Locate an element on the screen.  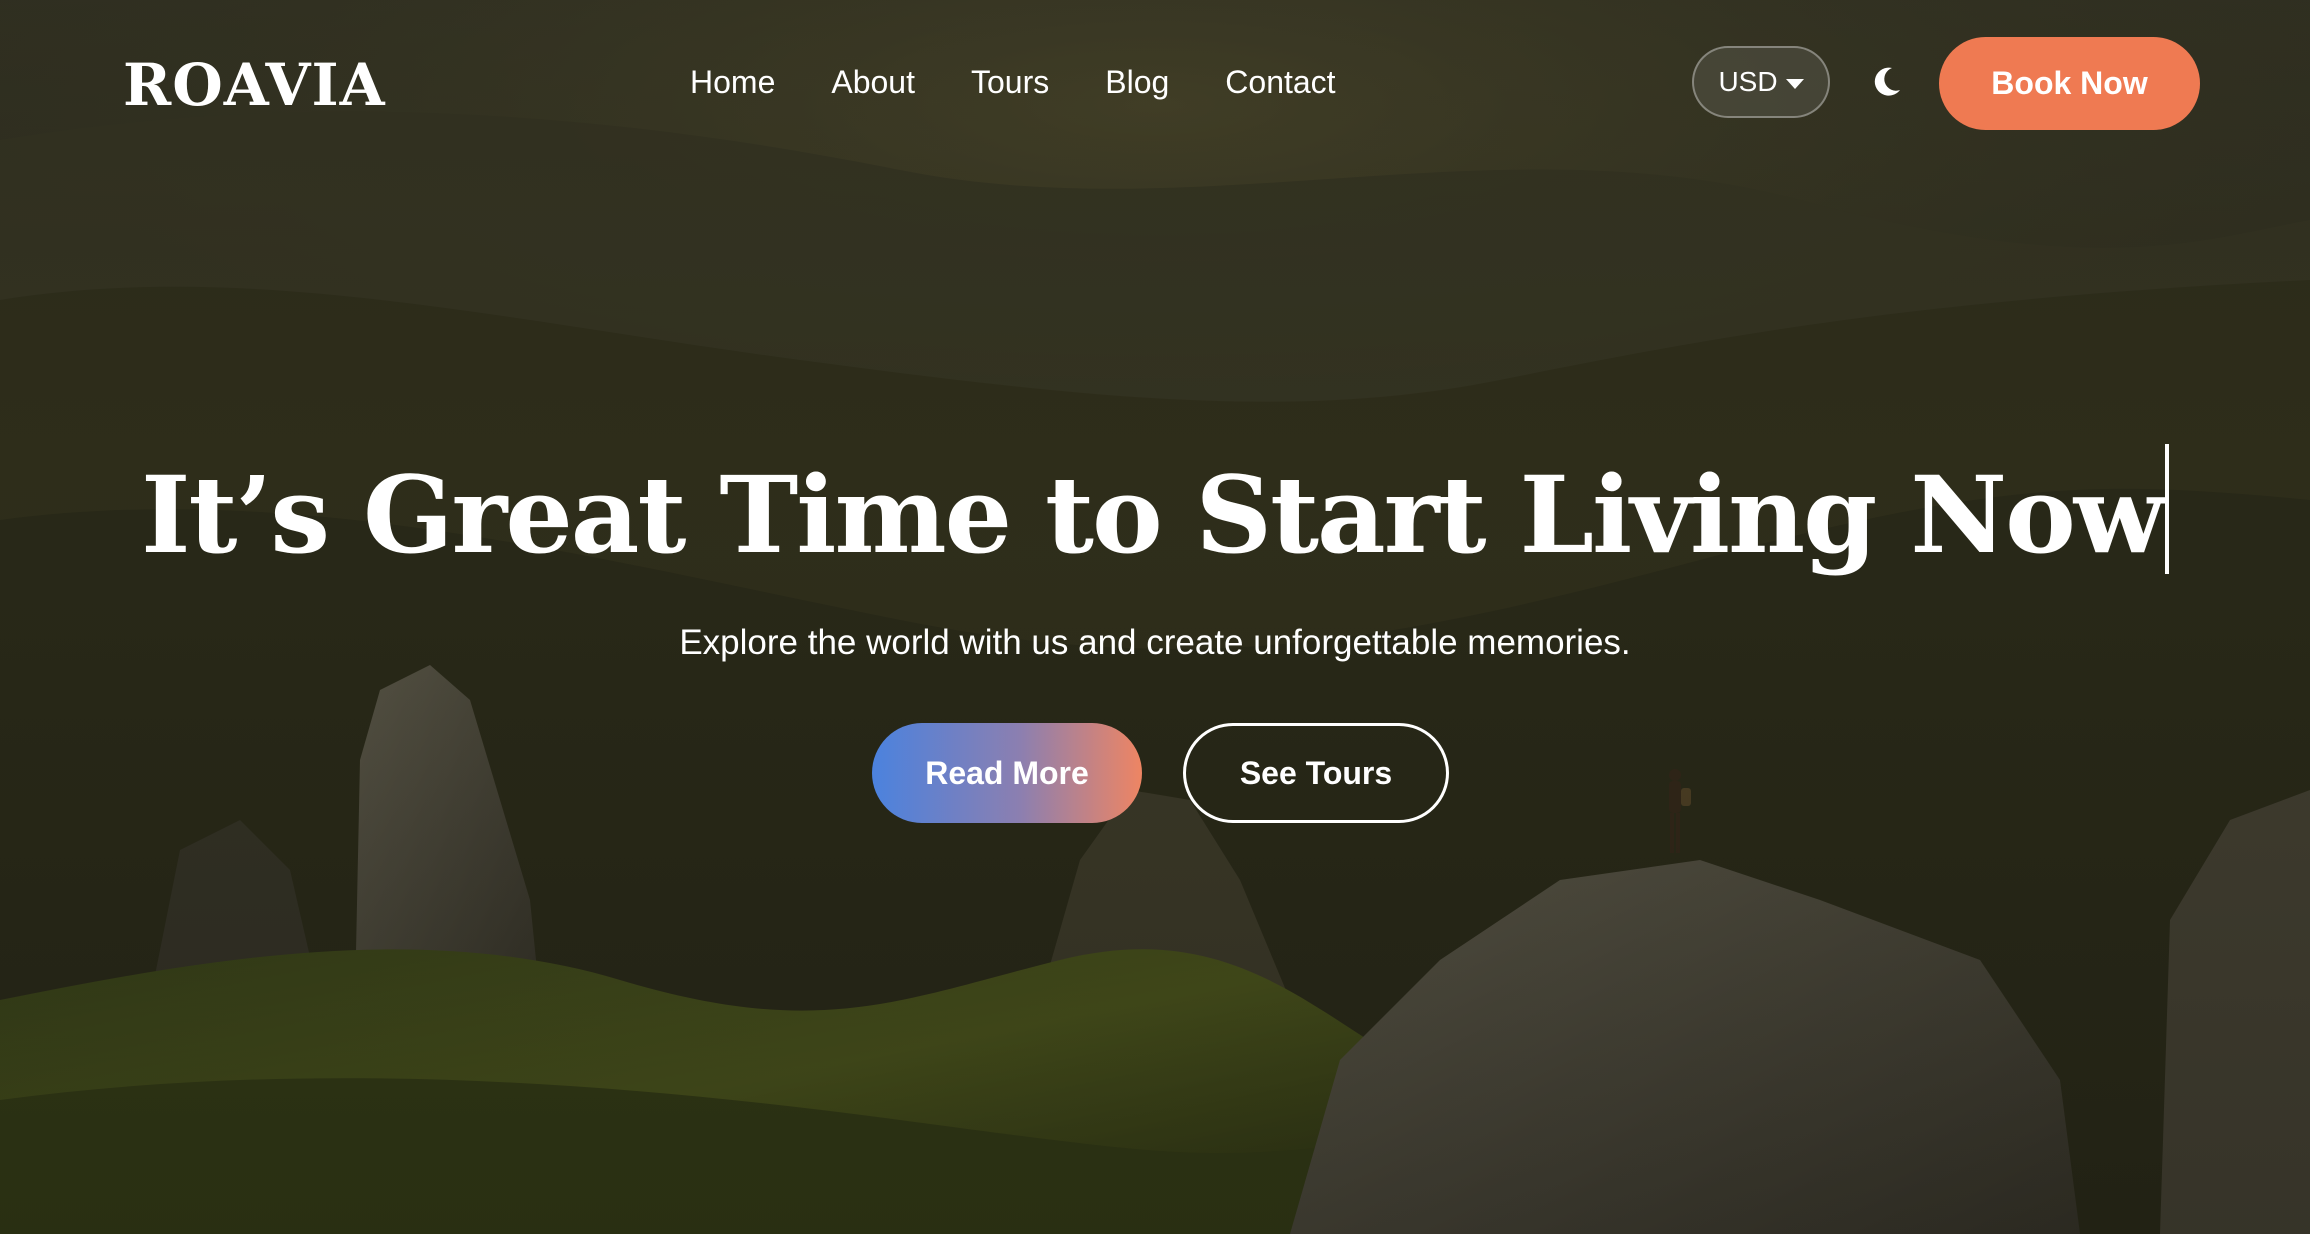
main-nav: Home About Tours Blog Contact is located at coordinates (1013, 82).